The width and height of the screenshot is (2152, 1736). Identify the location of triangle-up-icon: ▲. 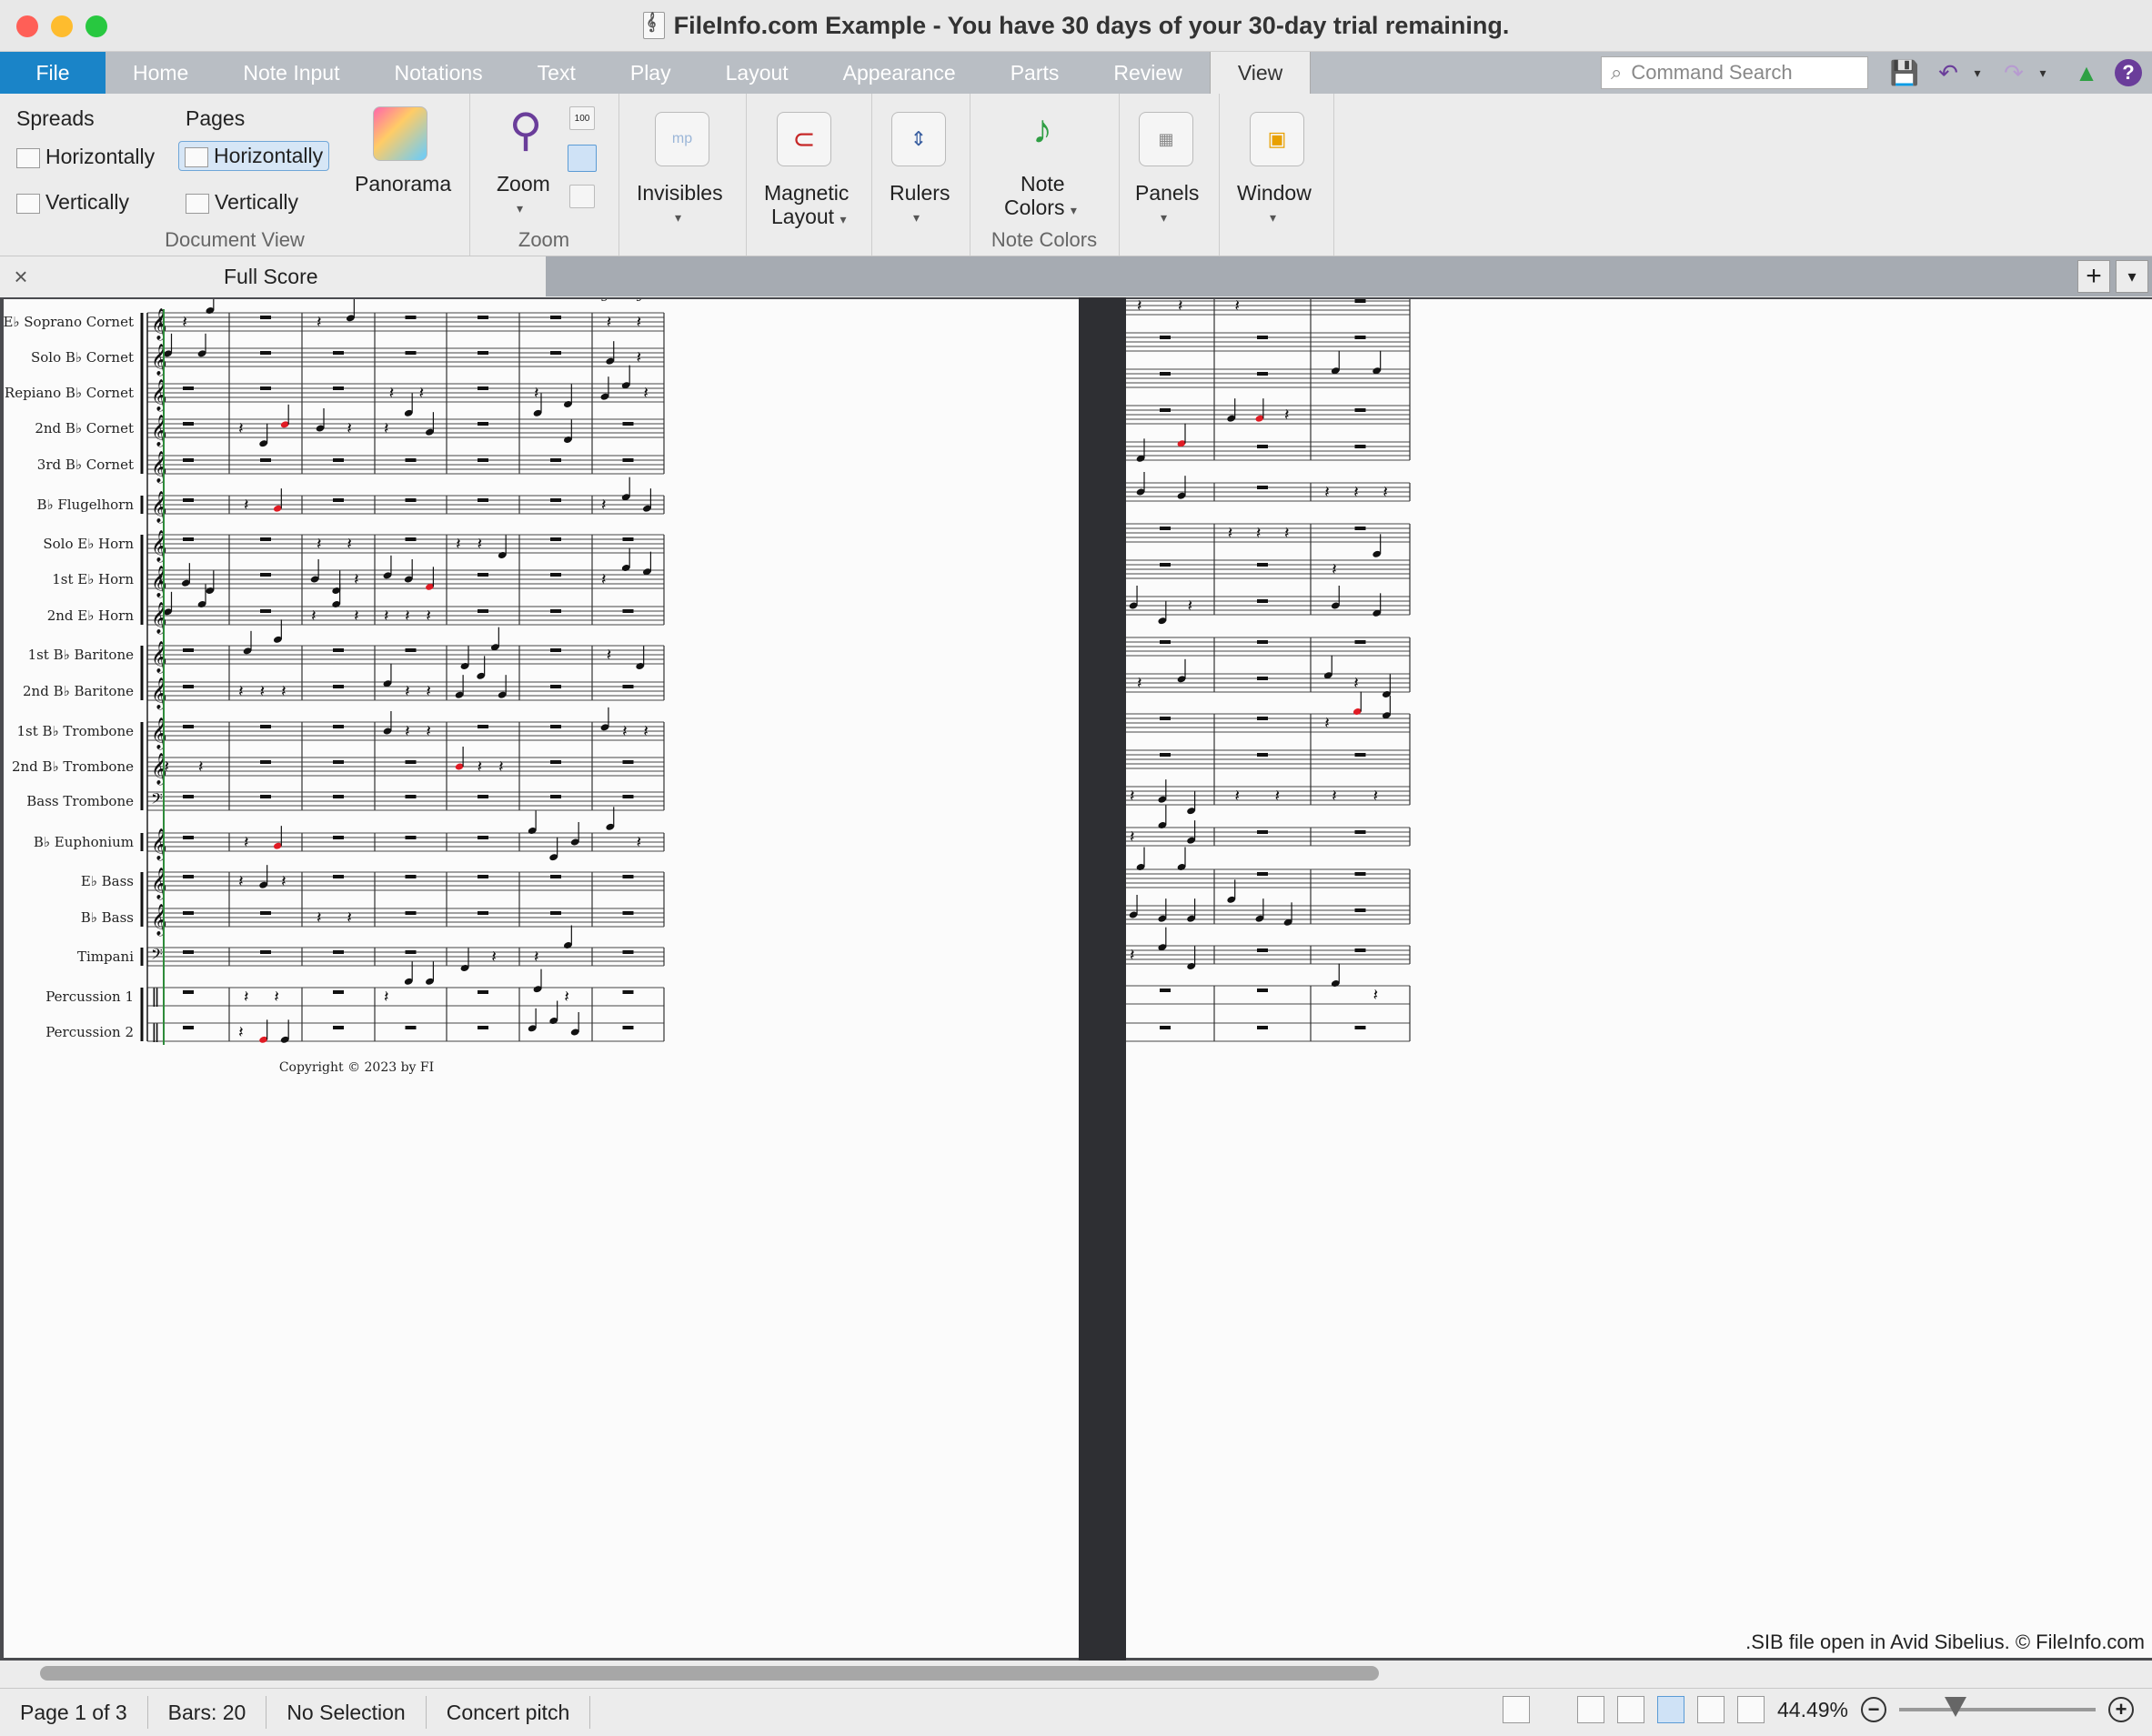
(2086, 72).